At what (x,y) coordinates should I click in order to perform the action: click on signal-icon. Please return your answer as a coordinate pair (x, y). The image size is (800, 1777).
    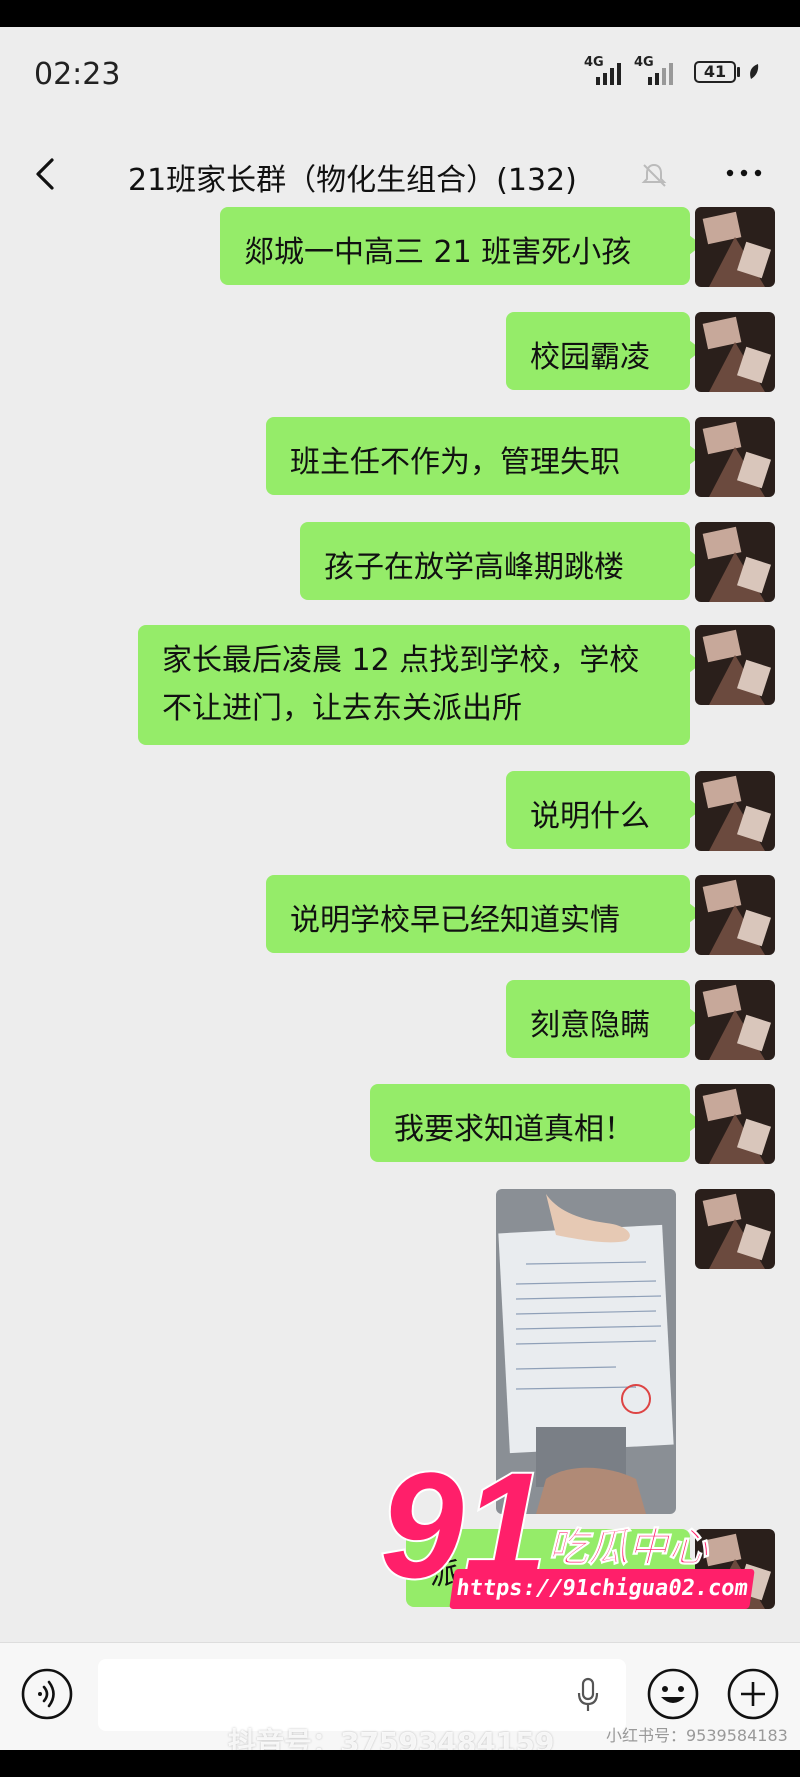
    Looking at the image, I should click on (608, 74).